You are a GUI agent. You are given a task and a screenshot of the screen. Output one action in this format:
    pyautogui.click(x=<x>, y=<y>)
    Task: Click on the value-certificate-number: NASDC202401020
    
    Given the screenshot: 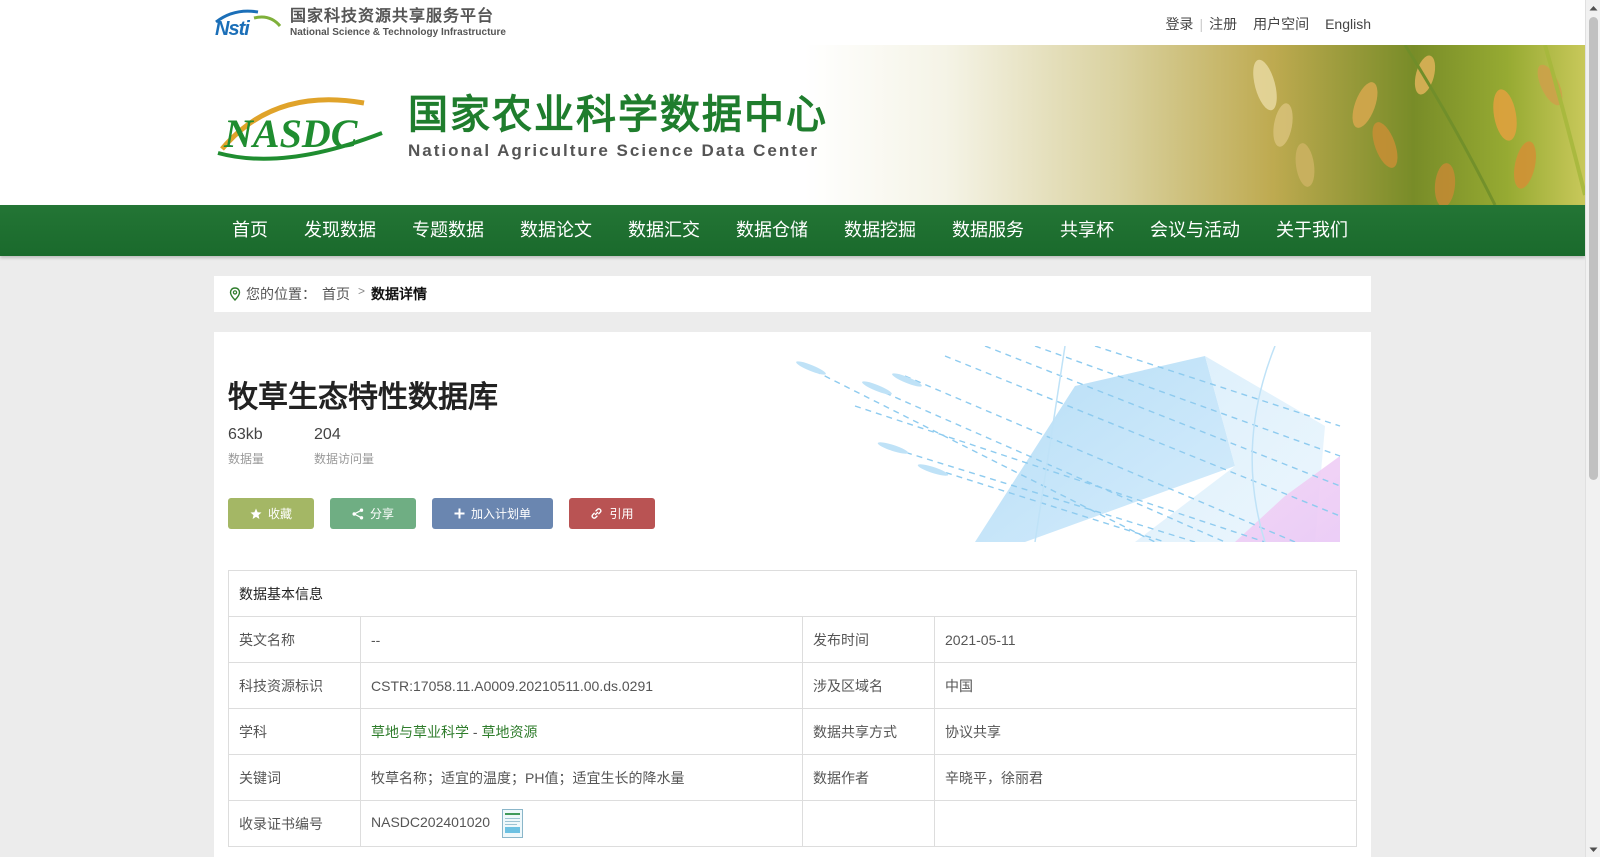 What is the action you would take?
    pyautogui.click(x=431, y=822)
    